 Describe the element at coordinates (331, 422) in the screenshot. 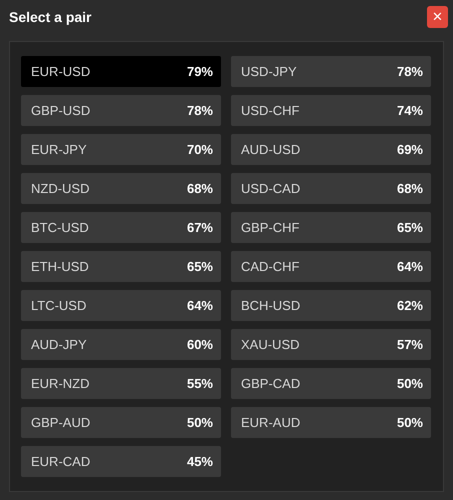

I see `pair-item: EUR-AUD 50%` at that location.